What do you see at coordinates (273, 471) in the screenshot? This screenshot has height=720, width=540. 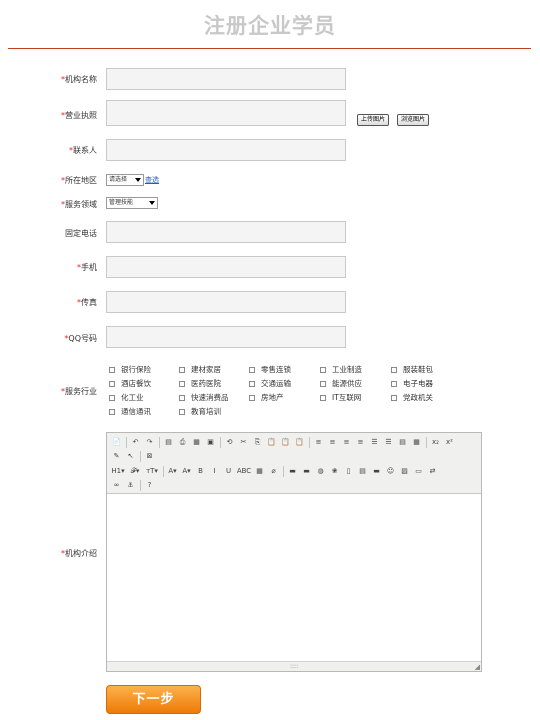 I see `editor-tool-icon: ⌀` at bounding box center [273, 471].